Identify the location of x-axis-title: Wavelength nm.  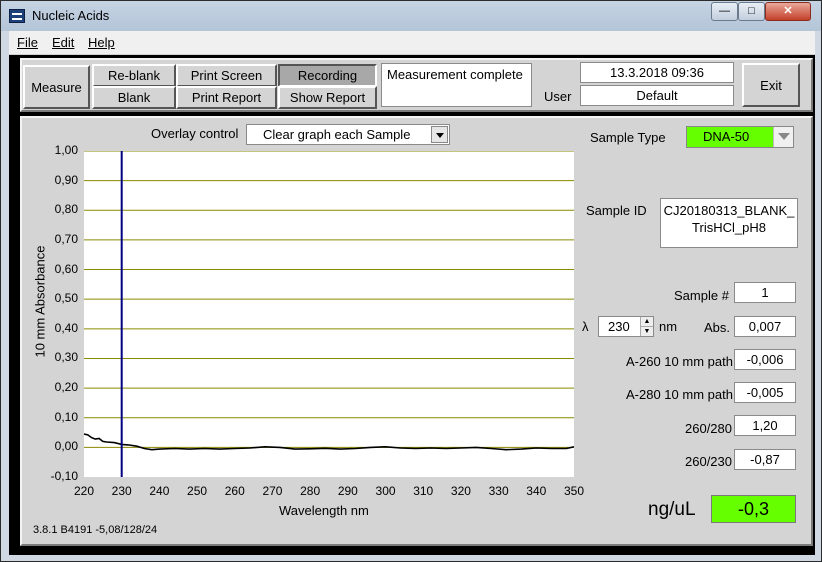
(324, 510).